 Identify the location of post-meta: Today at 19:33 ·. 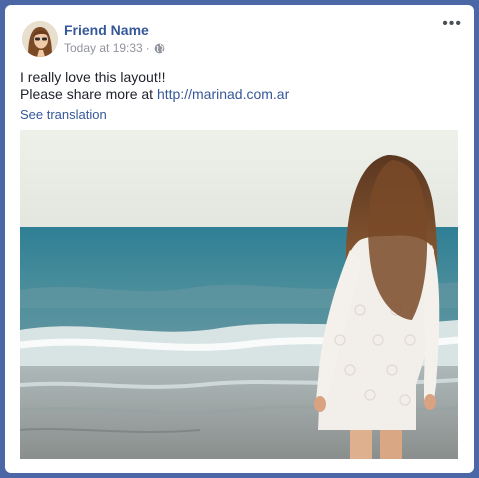
(114, 48).